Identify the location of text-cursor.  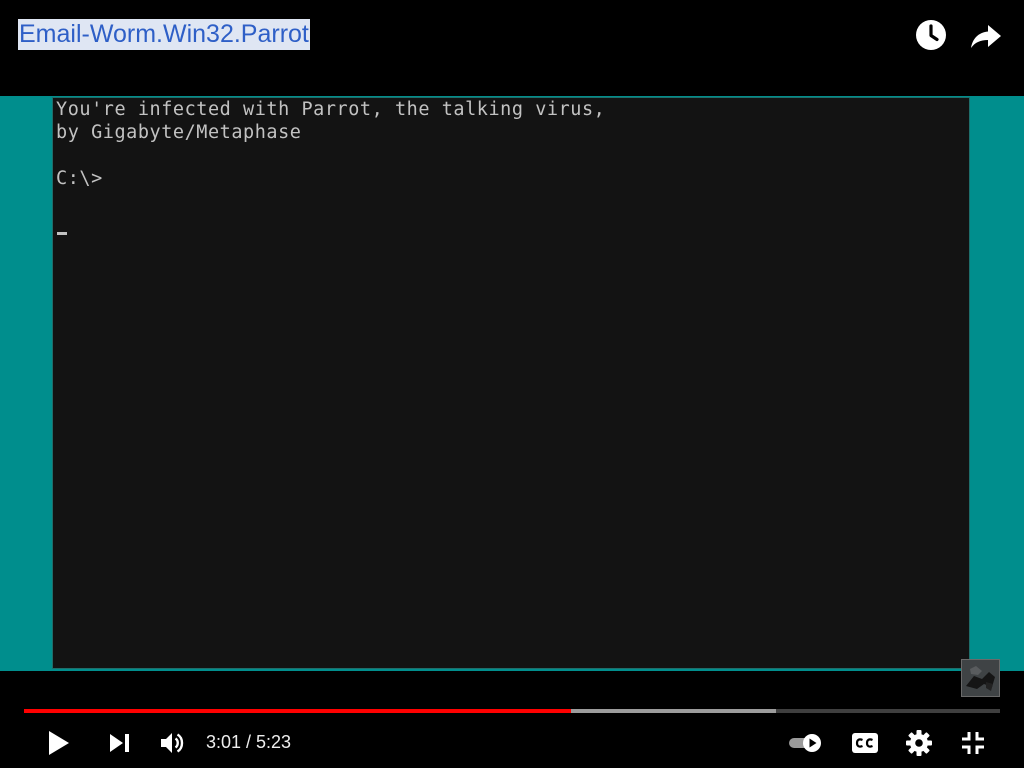
(62, 233).